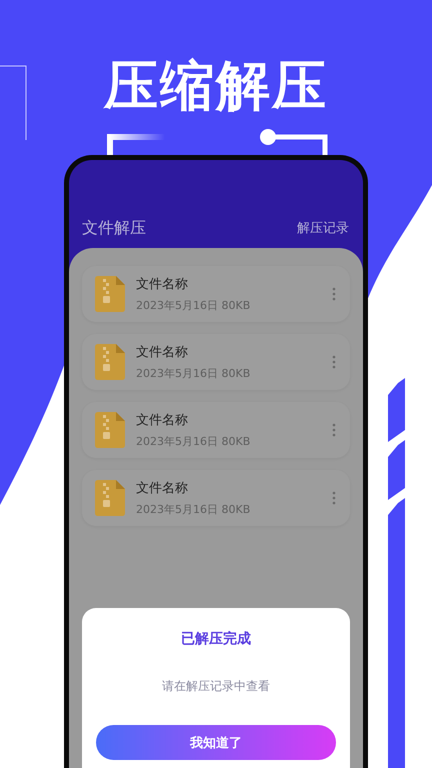 The image size is (432, 768). I want to click on connector-line-decoration, so click(294, 142).